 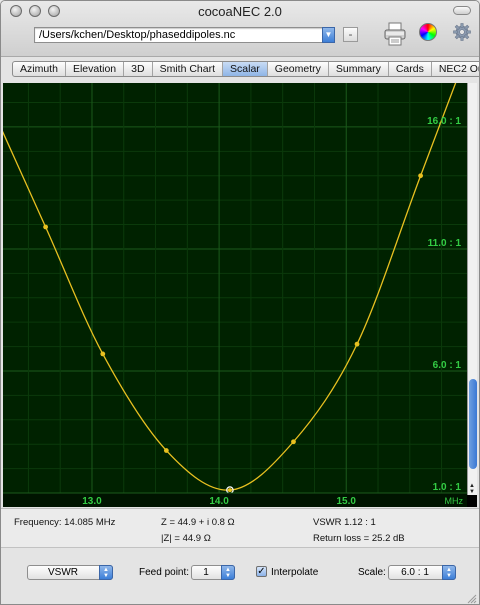 What do you see at coordinates (410, 69) in the screenshot?
I see `tab-cards: Cards` at bounding box center [410, 69].